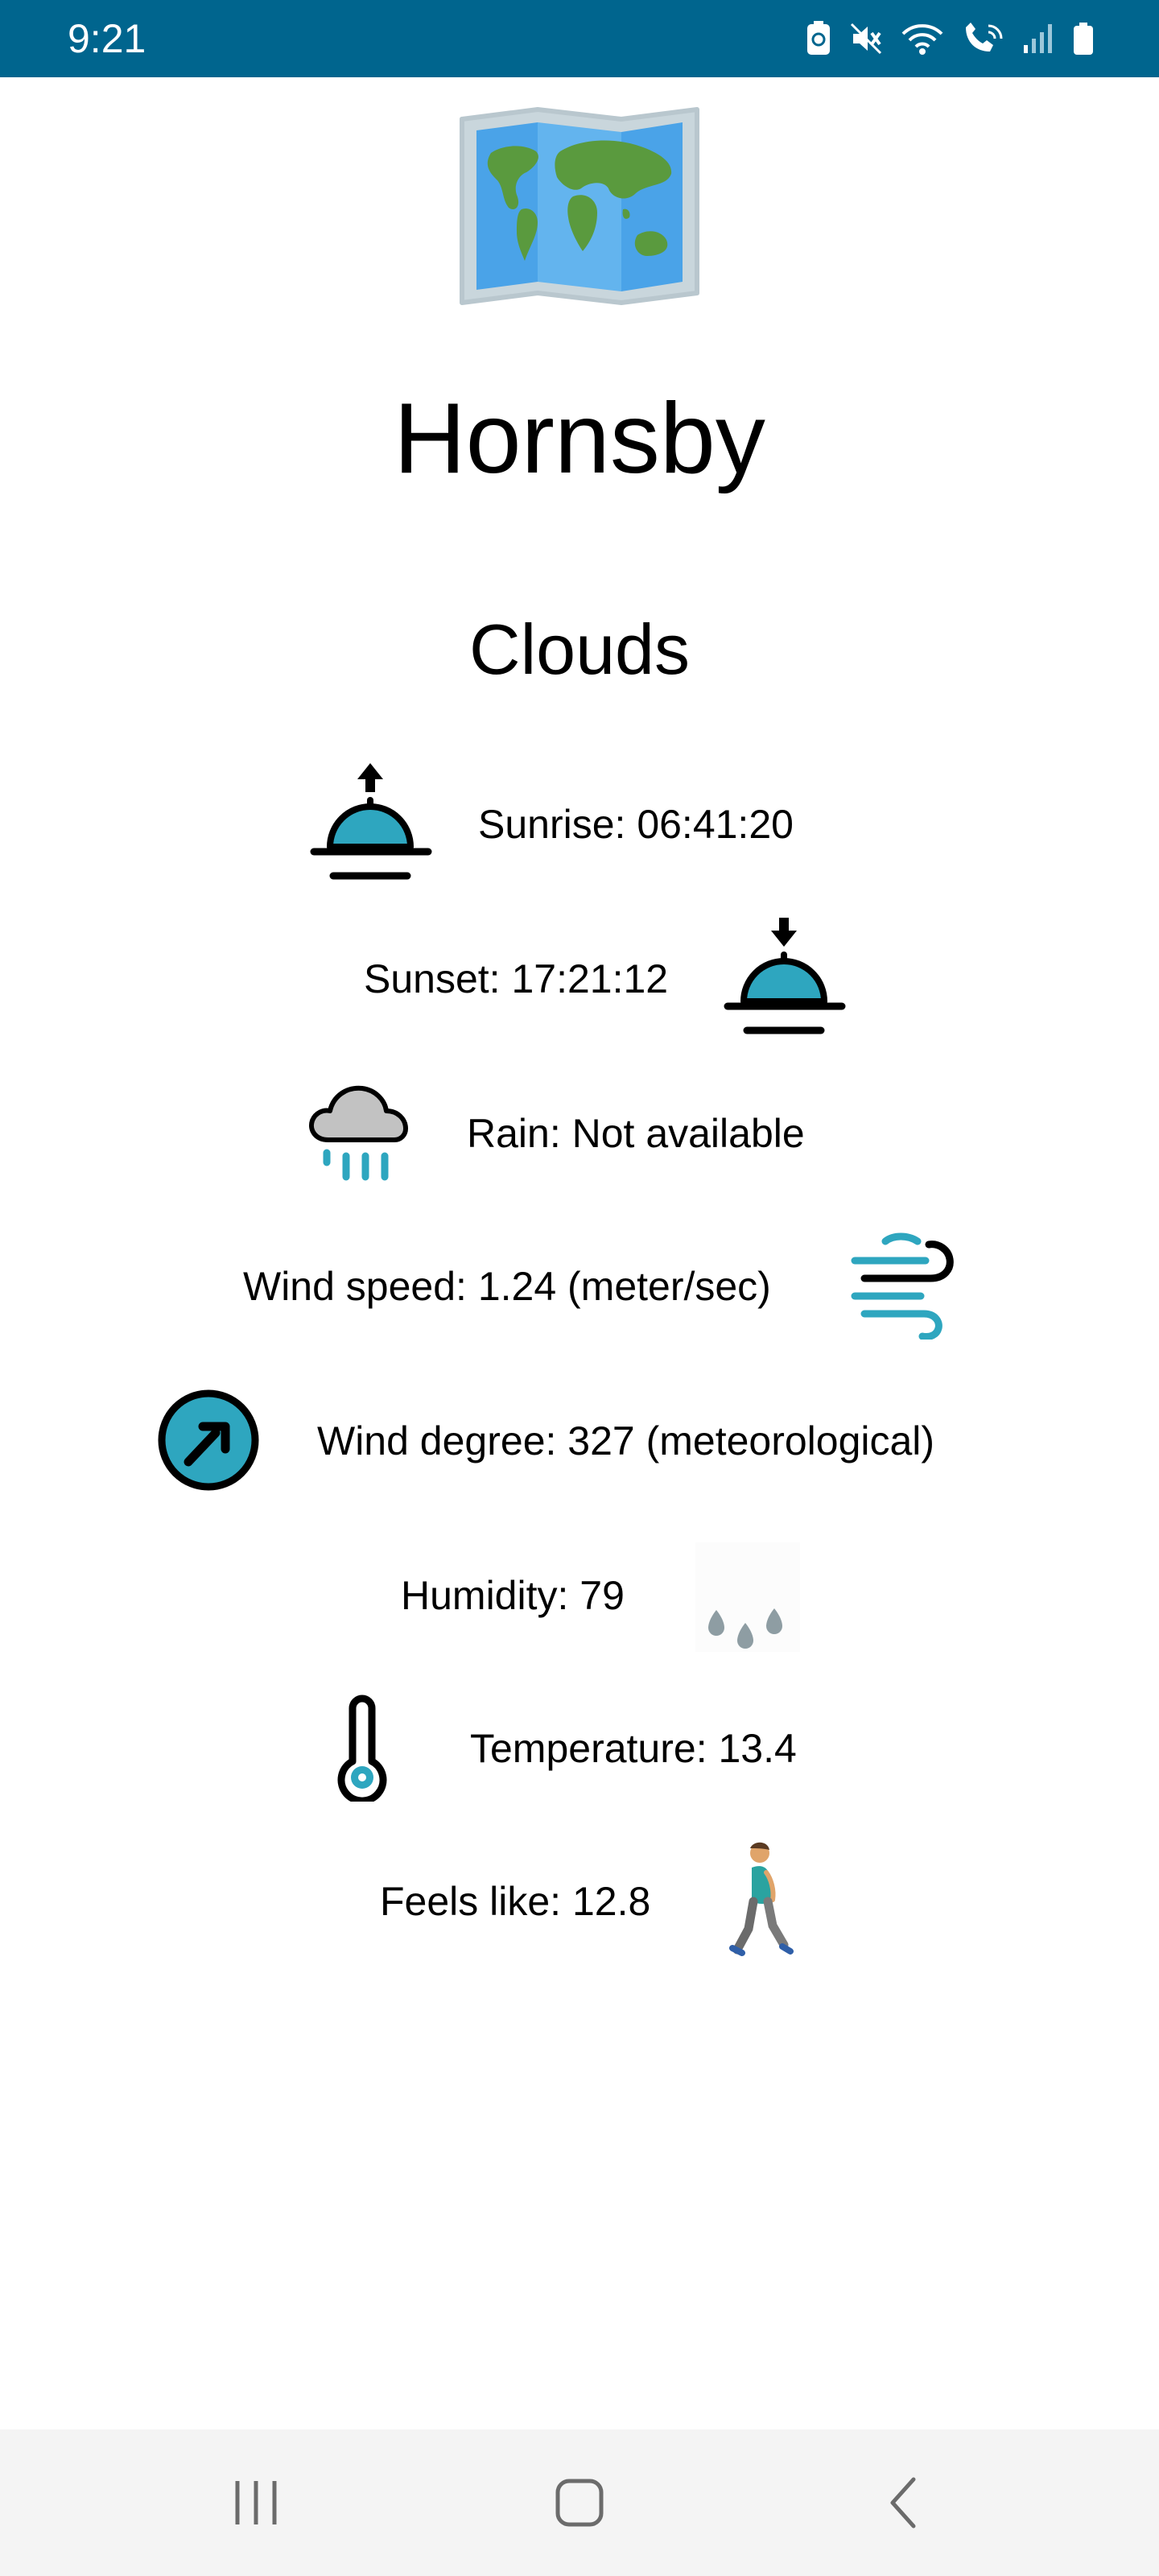 This screenshot has height=2576, width=1159. Describe the element at coordinates (1083, 38) in the screenshot. I see `battery-icon` at that location.